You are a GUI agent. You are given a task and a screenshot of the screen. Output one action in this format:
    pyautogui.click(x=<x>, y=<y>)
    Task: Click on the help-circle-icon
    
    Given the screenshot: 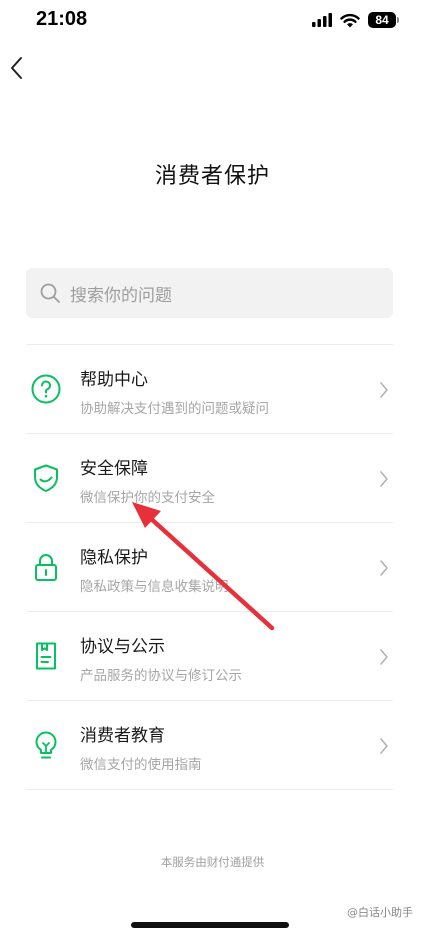 What is the action you would take?
    pyautogui.click(x=46, y=389)
    